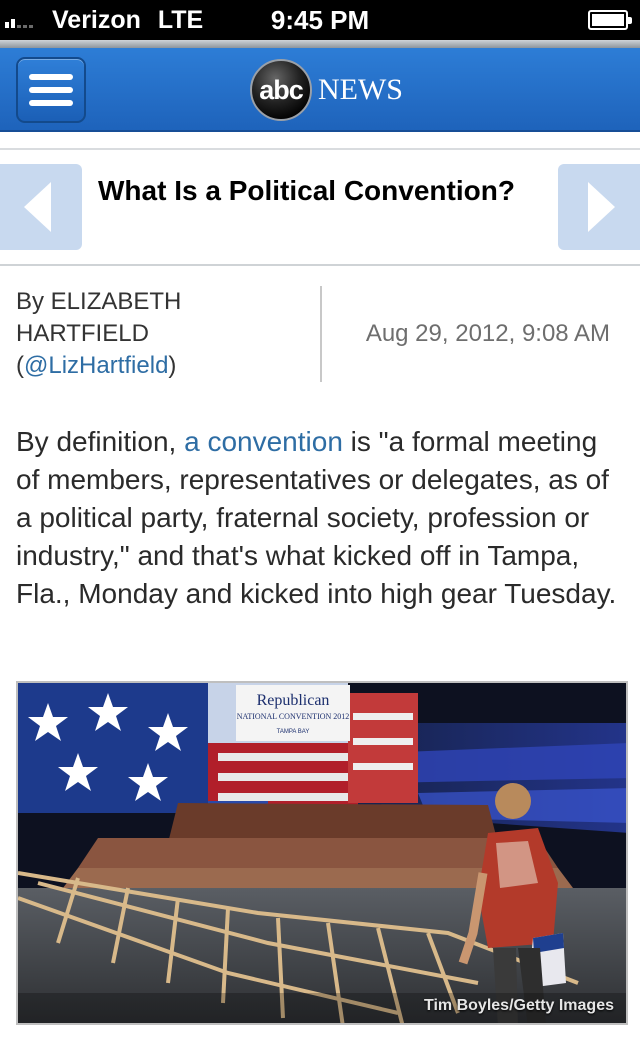 This screenshot has height=1041, width=640. What do you see at coordinates (293, 716) in the screenshot?
I see `sign-convention: NATIONAL CONVENTION 2012` at bounding box center [293, 716].